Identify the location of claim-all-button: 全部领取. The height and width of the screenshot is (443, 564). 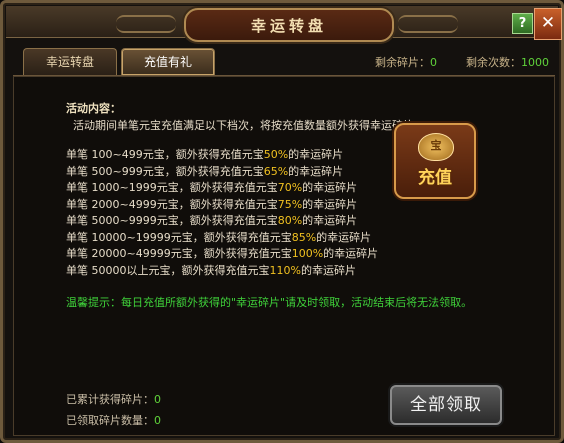
(446, 405).